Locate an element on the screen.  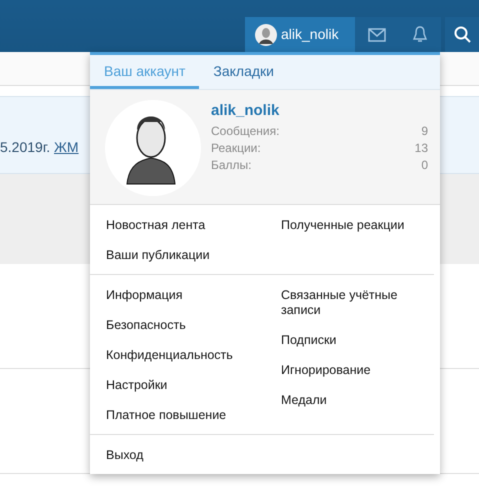
stat-label: Реакции: is located at coordinates (236, 148).